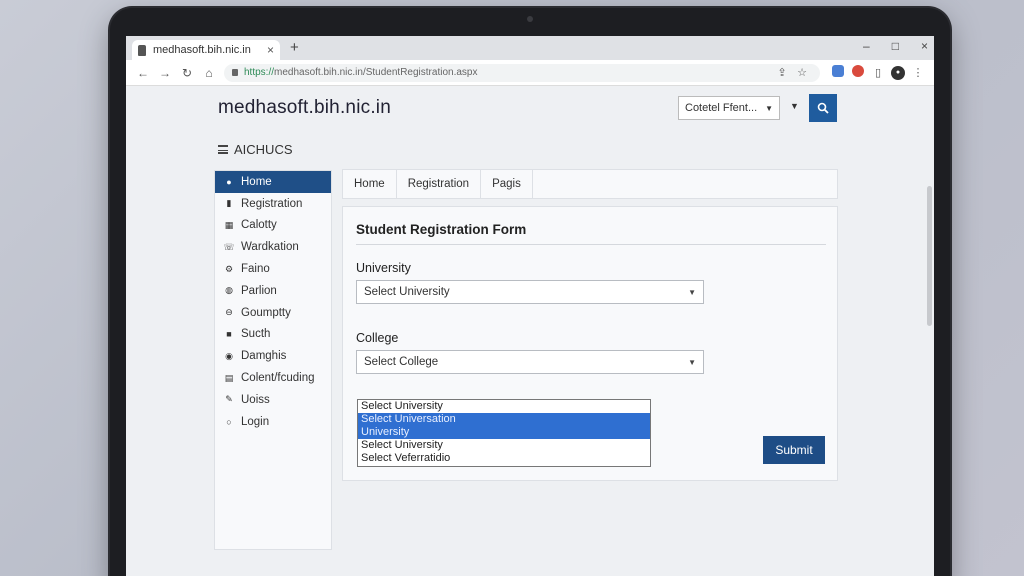 The width and height of the screenshot is (1024, 576). Describe the element at coordinates (255, 421) in the screenshot. I see `sidebar-item-label: Login` at that location.